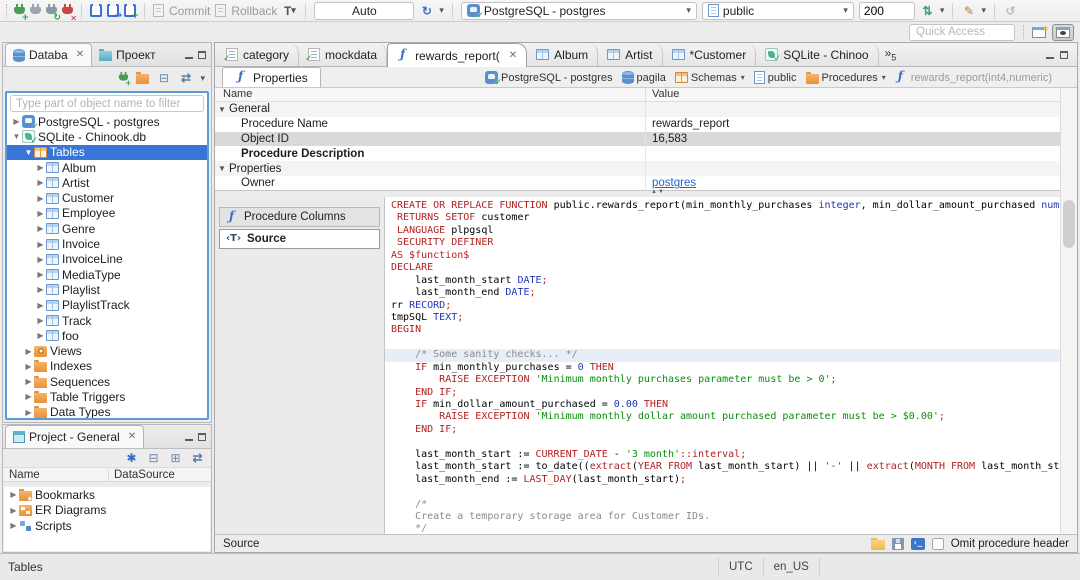 The width and height of the screenshot is (1080, 580). I want to click on tab-project-general: Project - General ✕, so click(75, 436).